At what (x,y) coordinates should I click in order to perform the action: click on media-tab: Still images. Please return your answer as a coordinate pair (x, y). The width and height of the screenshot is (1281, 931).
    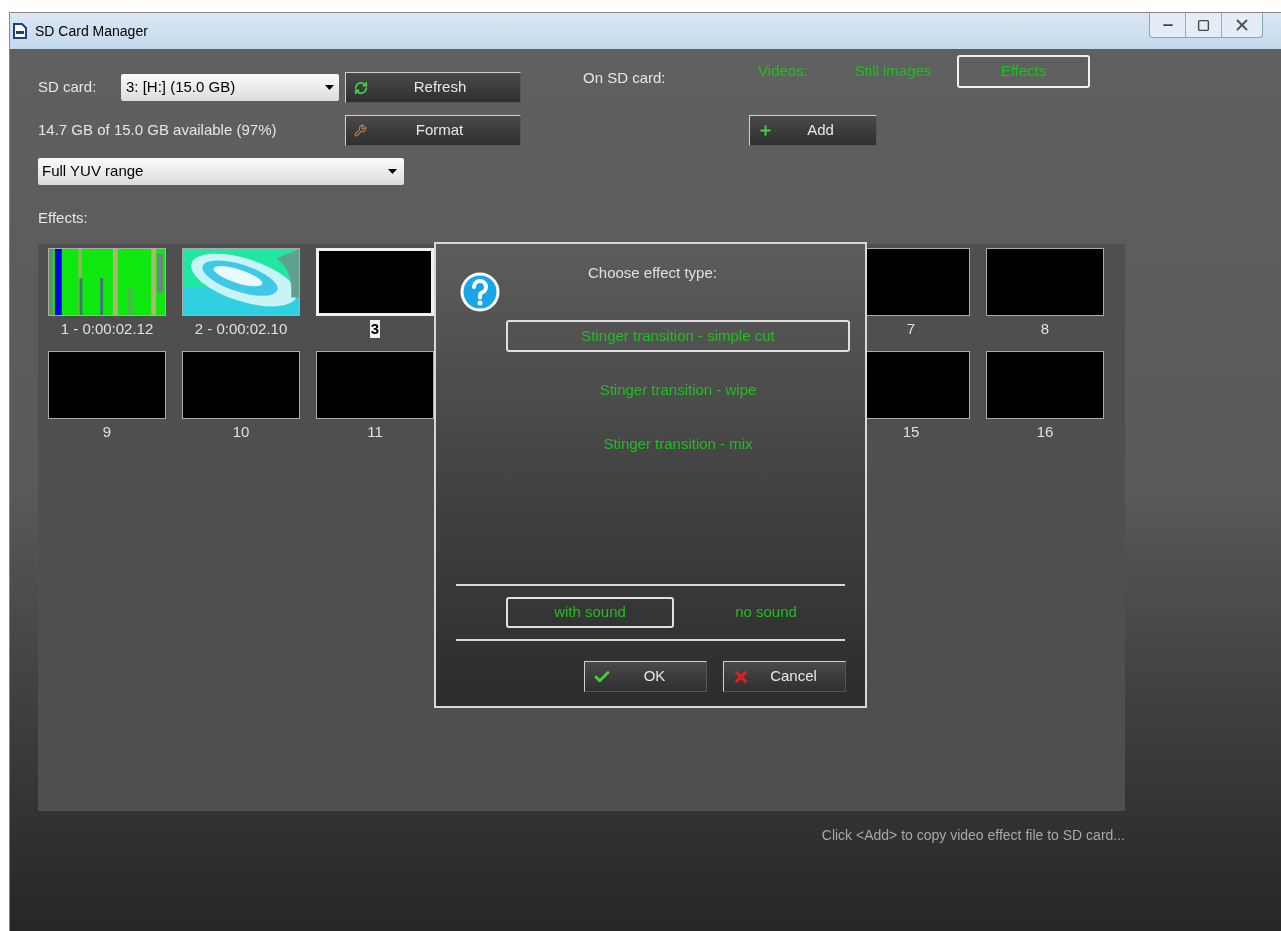
    Looking at the image, I should click on (893, 71).